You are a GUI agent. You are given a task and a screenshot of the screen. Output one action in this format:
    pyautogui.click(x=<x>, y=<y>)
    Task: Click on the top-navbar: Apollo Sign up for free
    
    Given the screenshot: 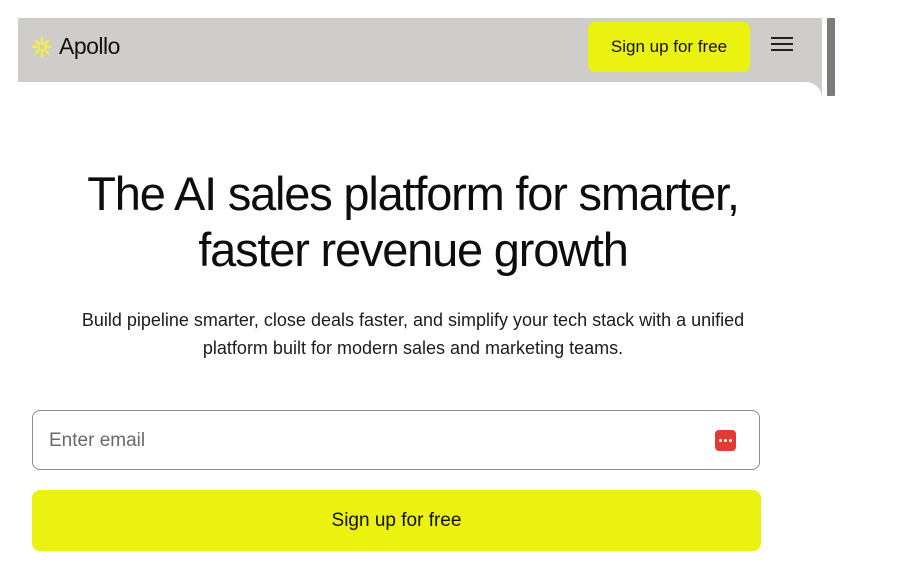 What is the action you would take?
    pyautogui.click(x=420, y=50)
    